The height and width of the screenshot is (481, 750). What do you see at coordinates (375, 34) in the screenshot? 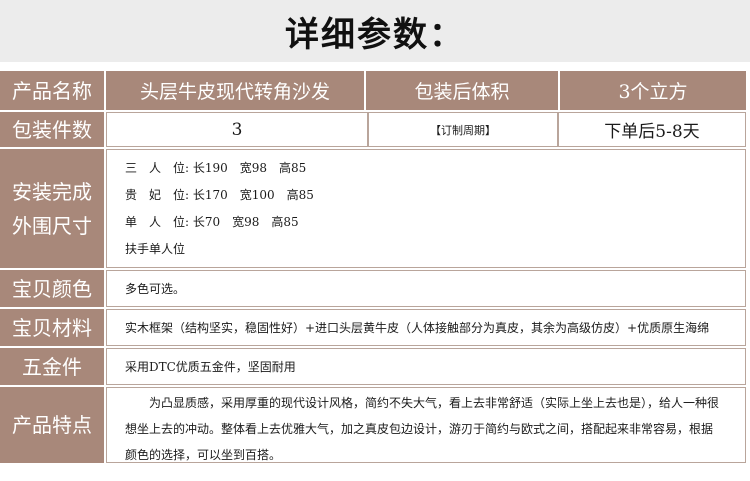
I see `page-title: 详细参数：` at bounding box center [375, 34].